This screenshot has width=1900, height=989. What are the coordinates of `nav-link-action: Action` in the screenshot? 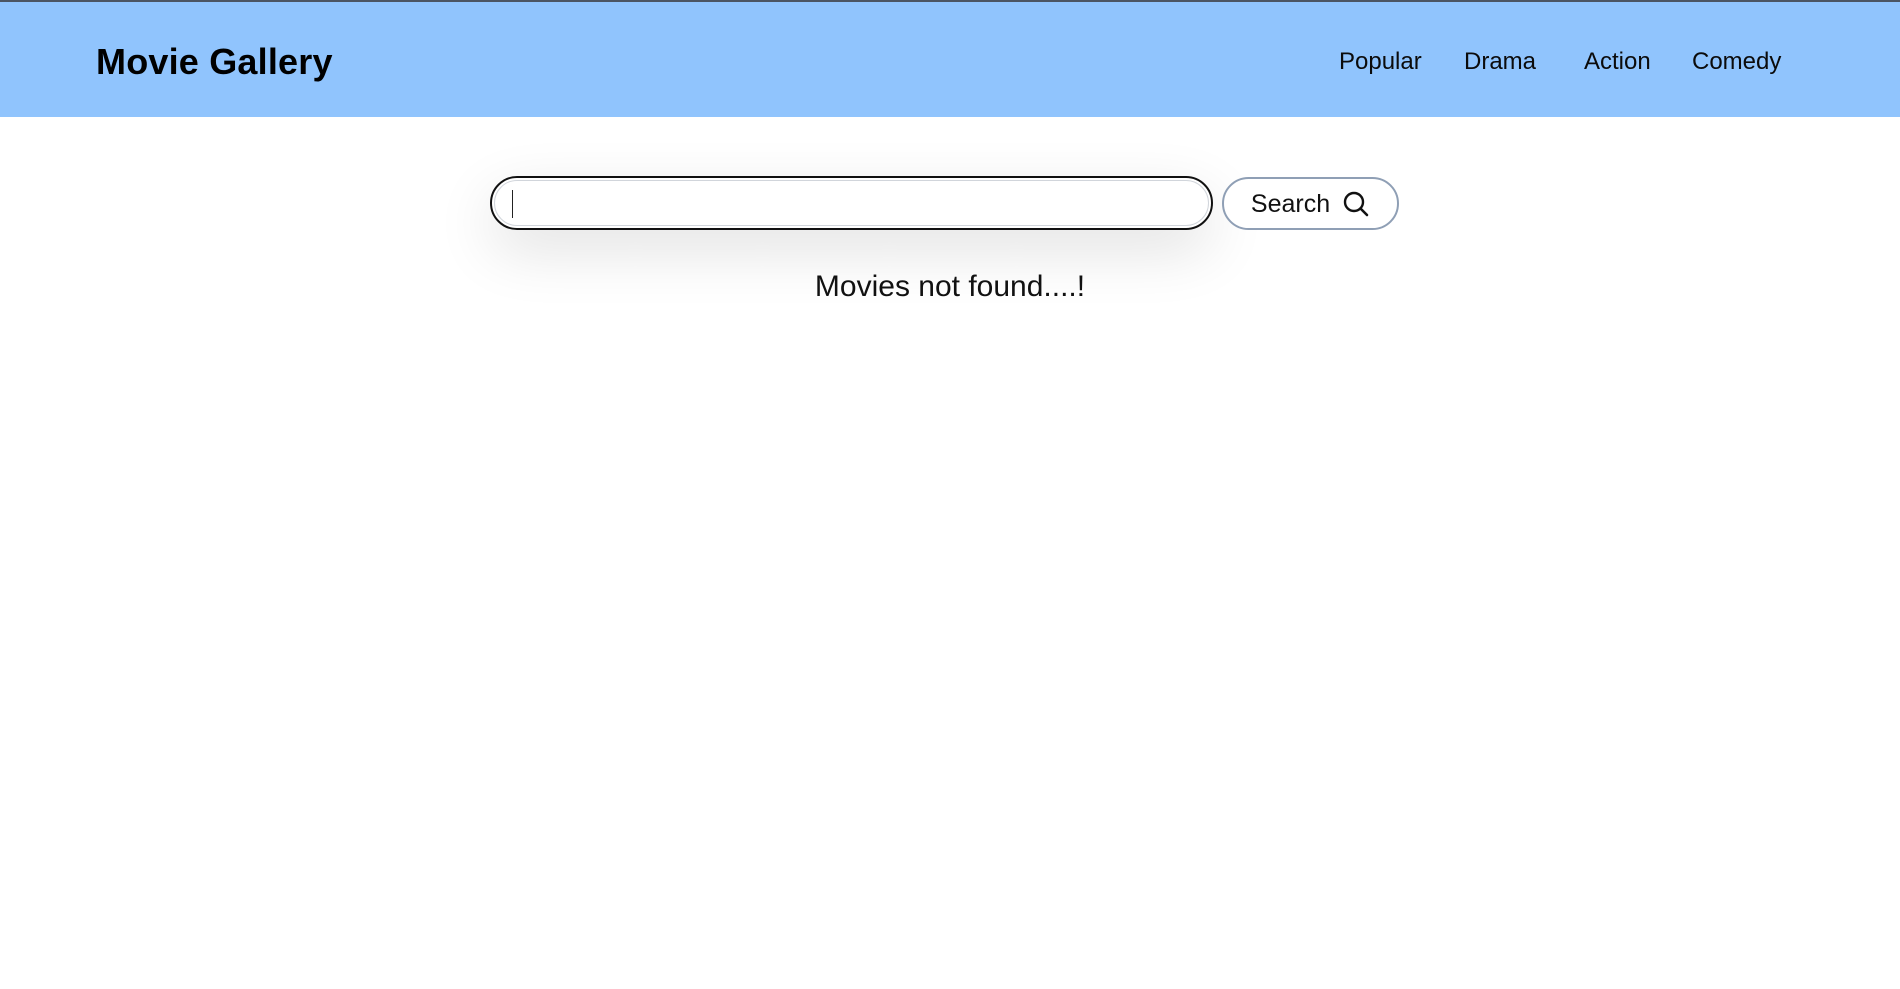 It's located at (1617, 62).